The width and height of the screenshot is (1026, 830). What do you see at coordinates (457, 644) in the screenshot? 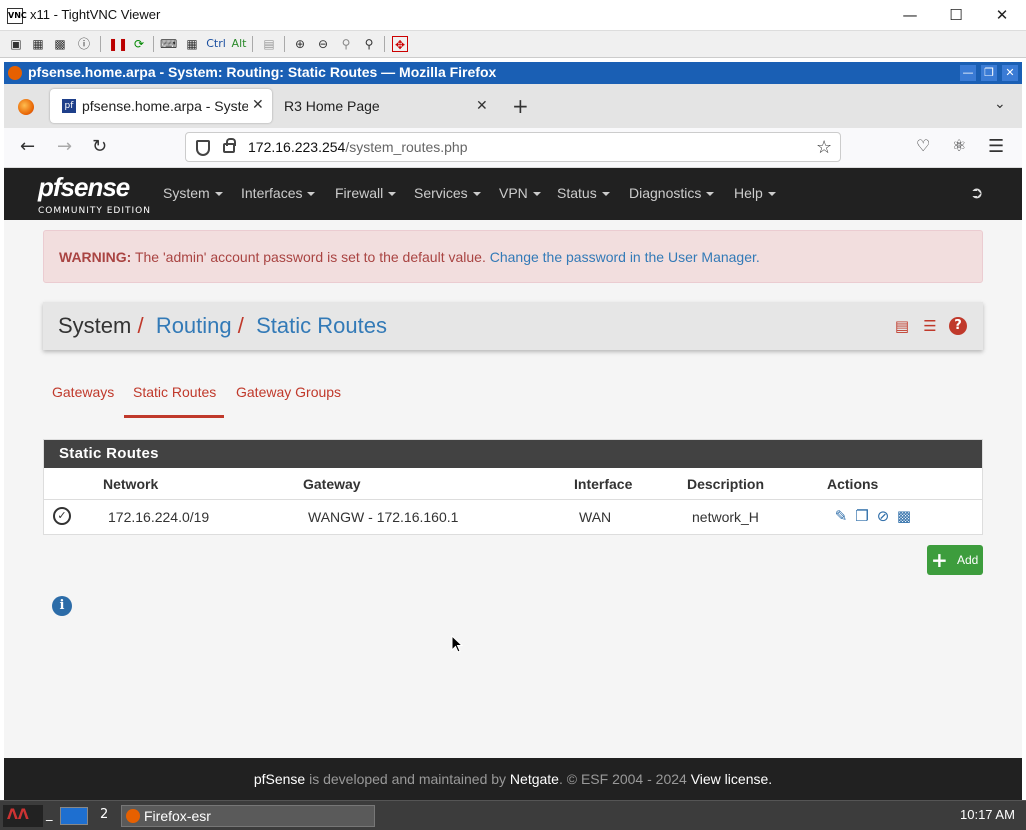
I see `mouse-cursor-icon` at bounding box center [457, 644].